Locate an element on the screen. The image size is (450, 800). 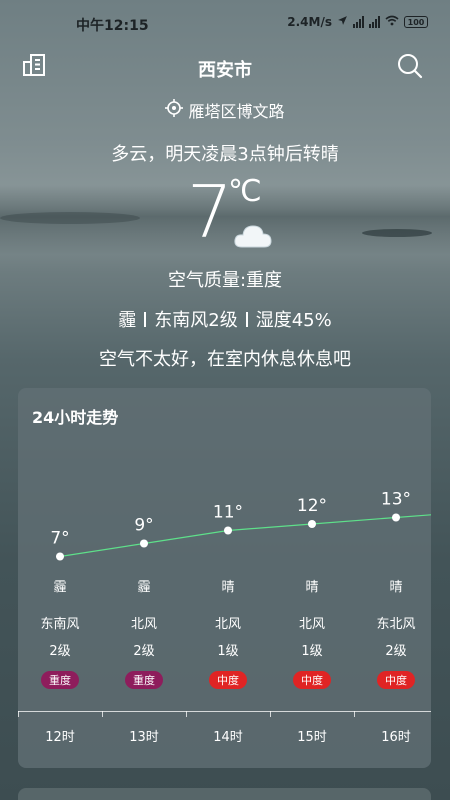
hour-time-label: 15时 is located at coordinates (312, 737).